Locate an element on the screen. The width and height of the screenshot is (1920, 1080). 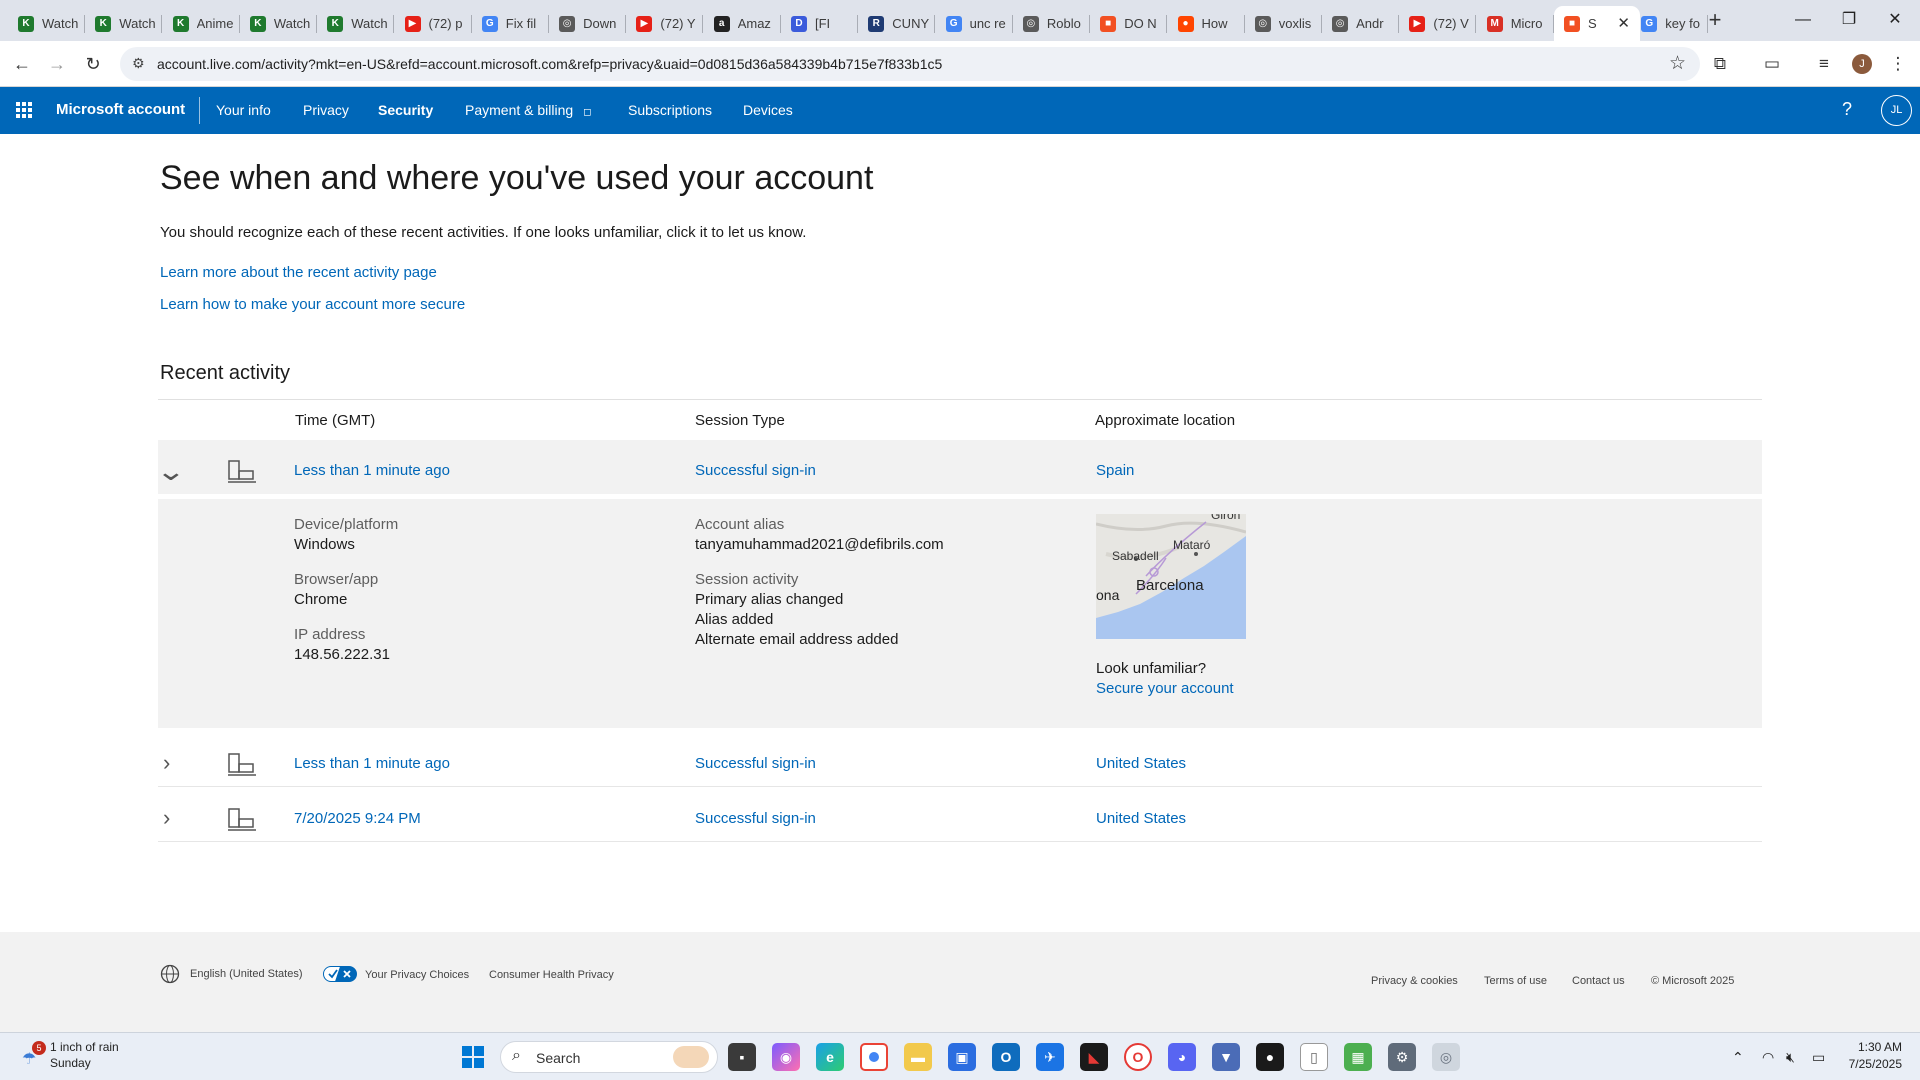
browser-tab: R CUNY is located at coordinates (897, 23).